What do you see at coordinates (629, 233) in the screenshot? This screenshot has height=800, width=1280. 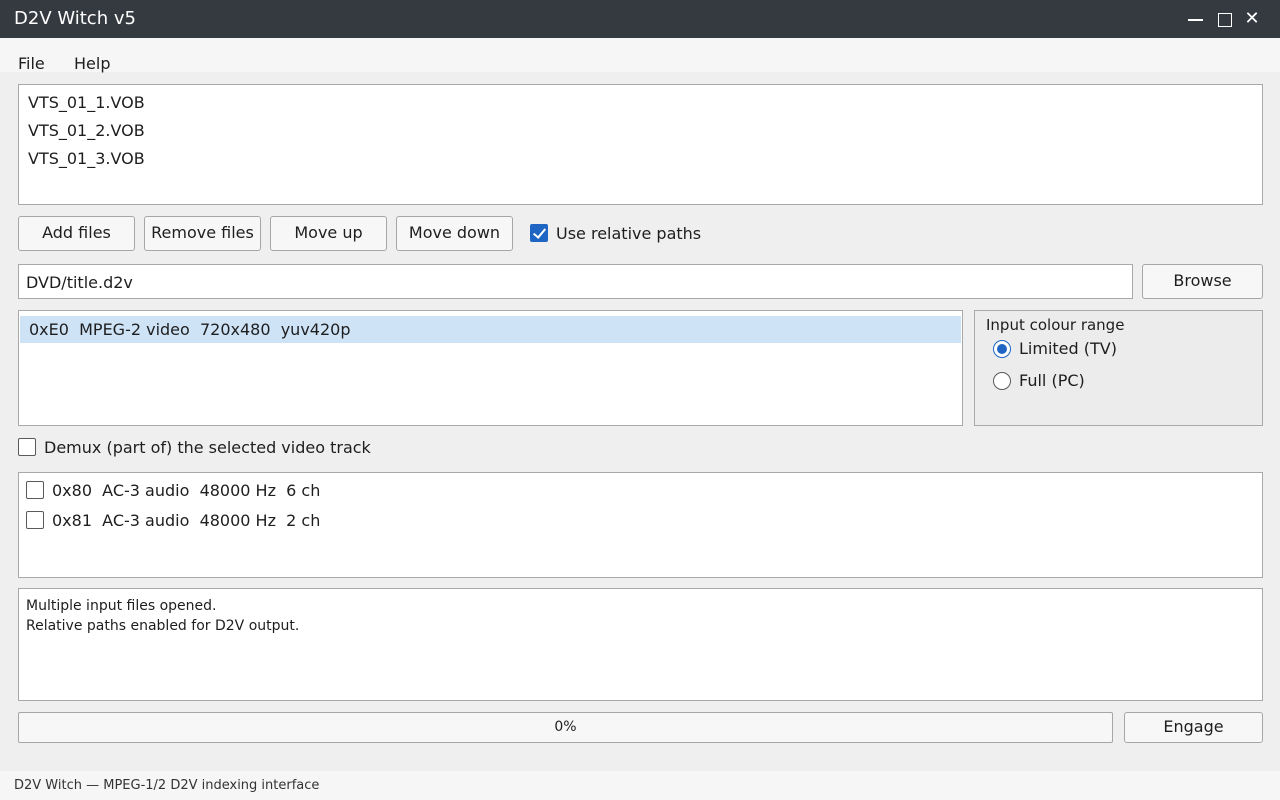 I see `relative-paths-label: Use relative paths` at bounding box center [629, 233].